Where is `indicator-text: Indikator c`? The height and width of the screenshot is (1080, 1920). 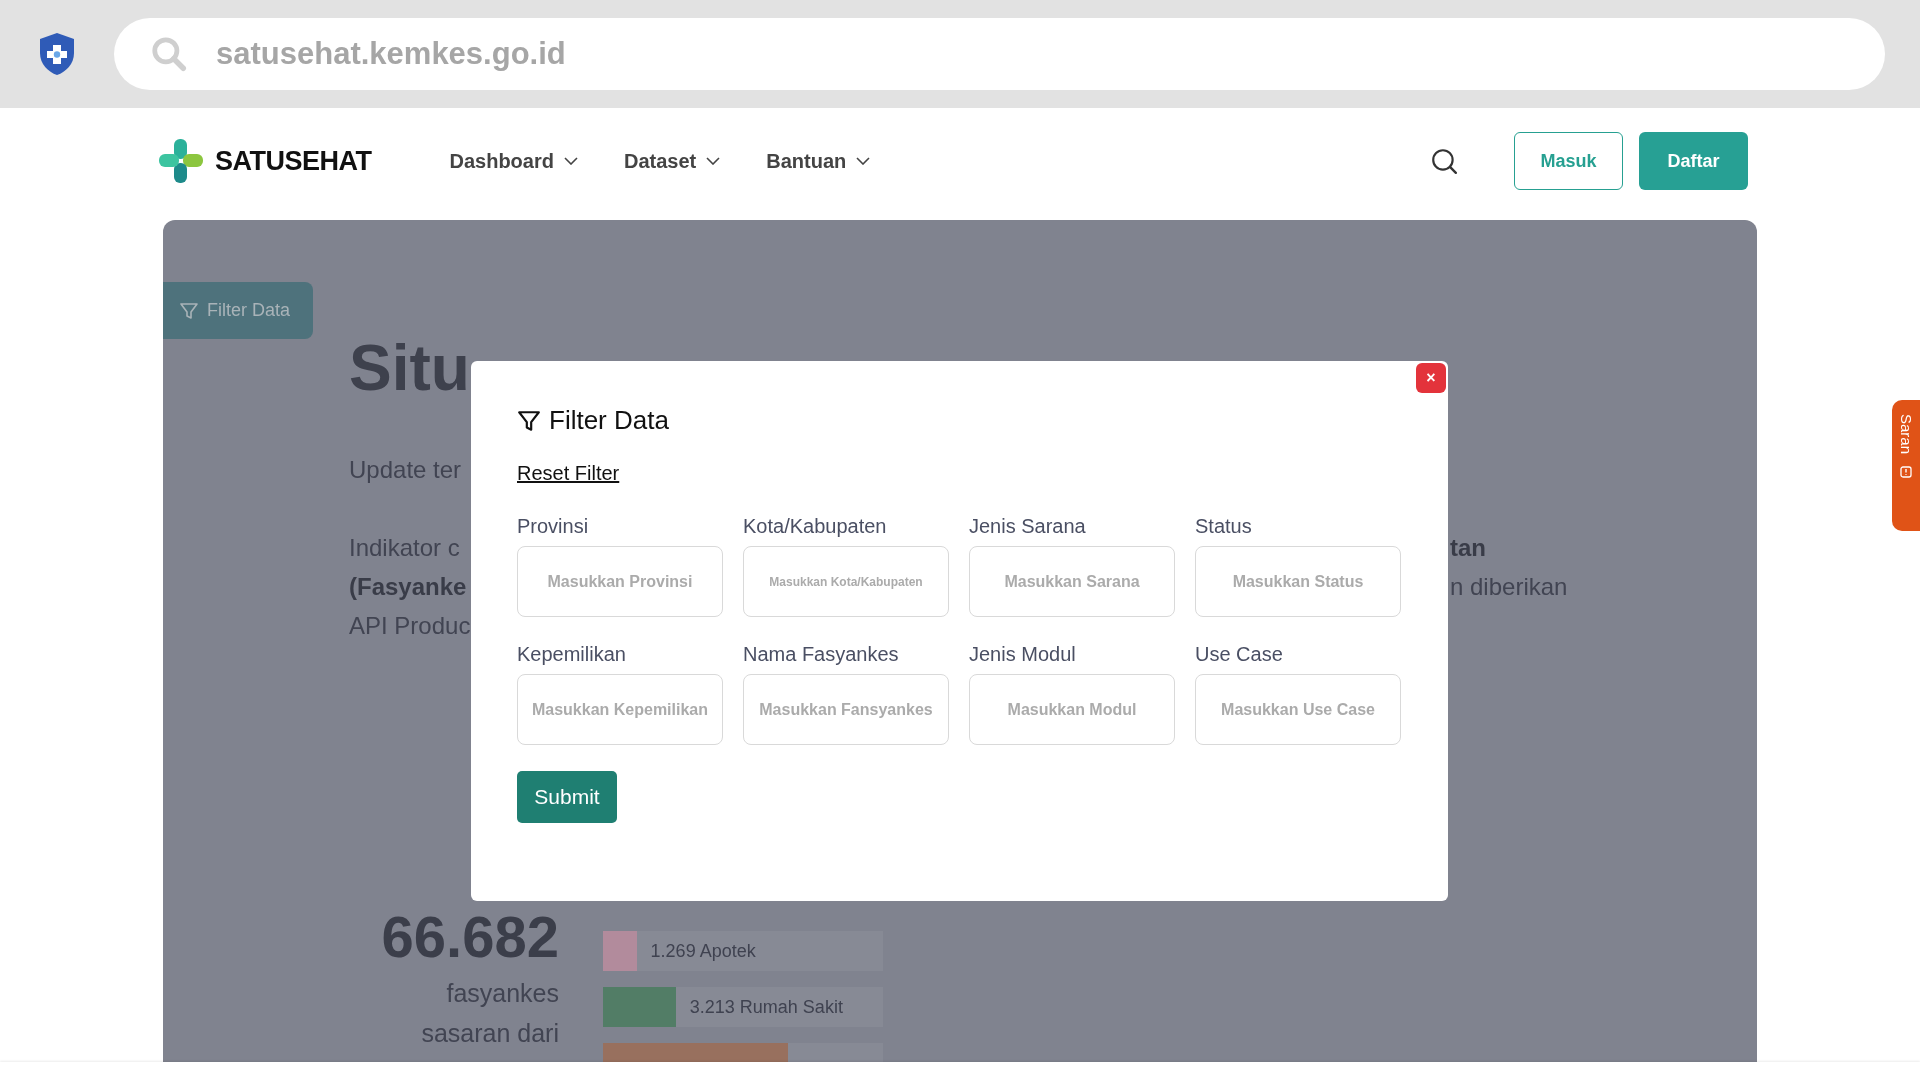
indicator-text: Indikator c is located at coordinates (404, 548).